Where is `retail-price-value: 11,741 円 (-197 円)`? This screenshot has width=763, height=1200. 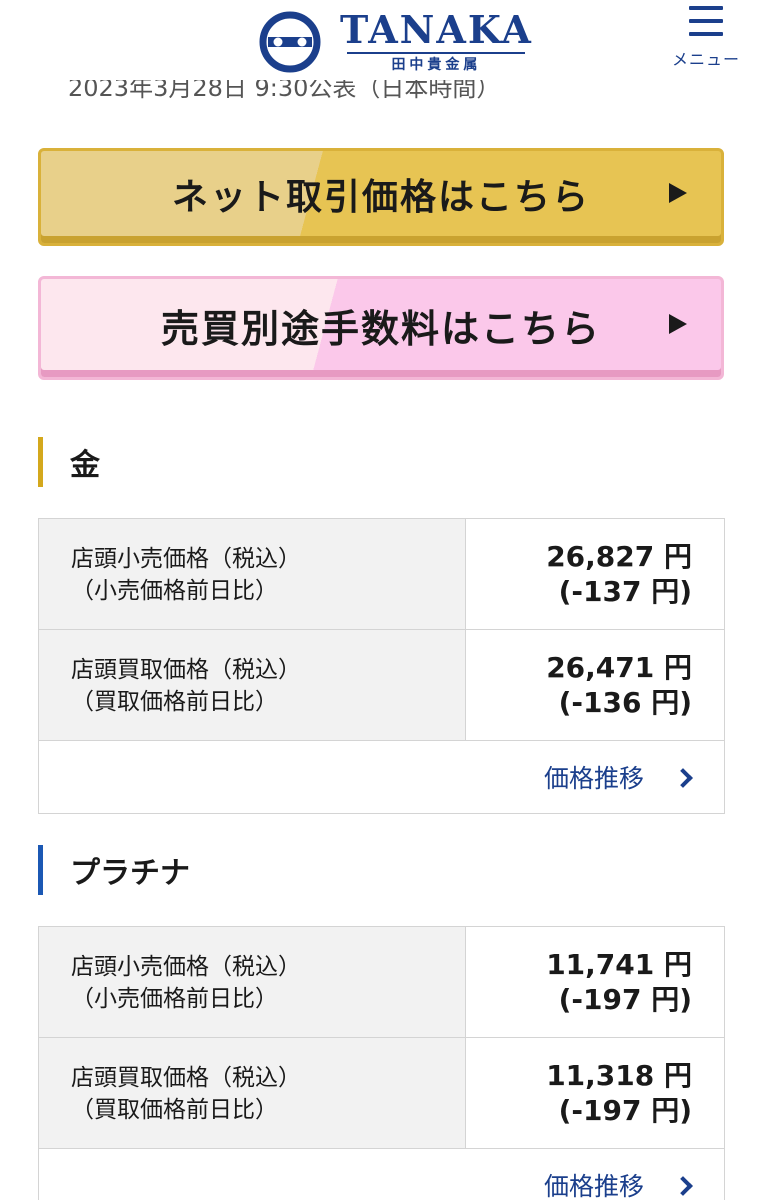 retail-price-value: 11,741 円 (-197 円) is located at coordinates (595, 982).